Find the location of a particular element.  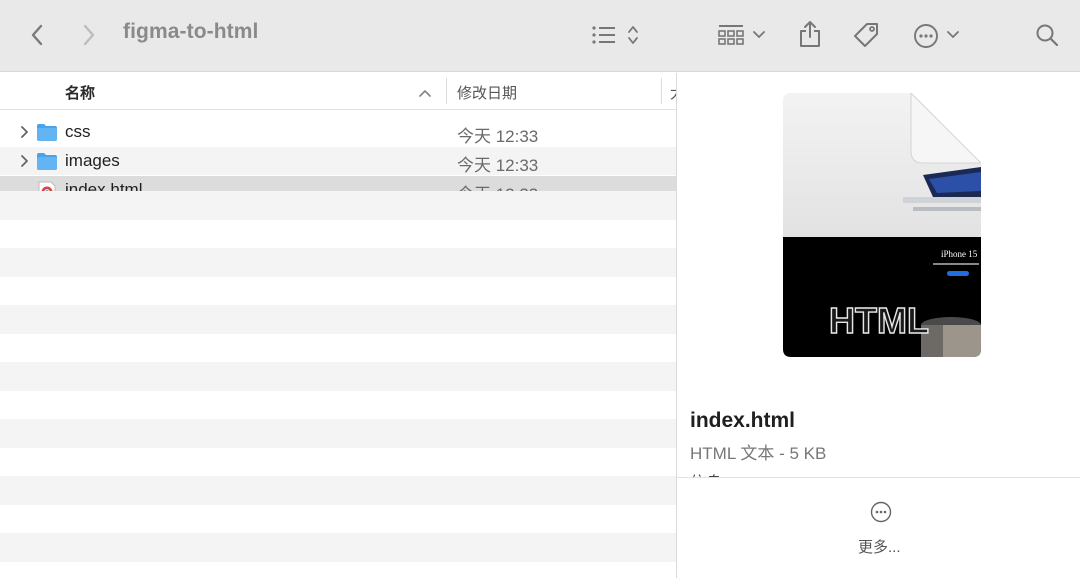

file-name: css is located at coordinates (78, 131).